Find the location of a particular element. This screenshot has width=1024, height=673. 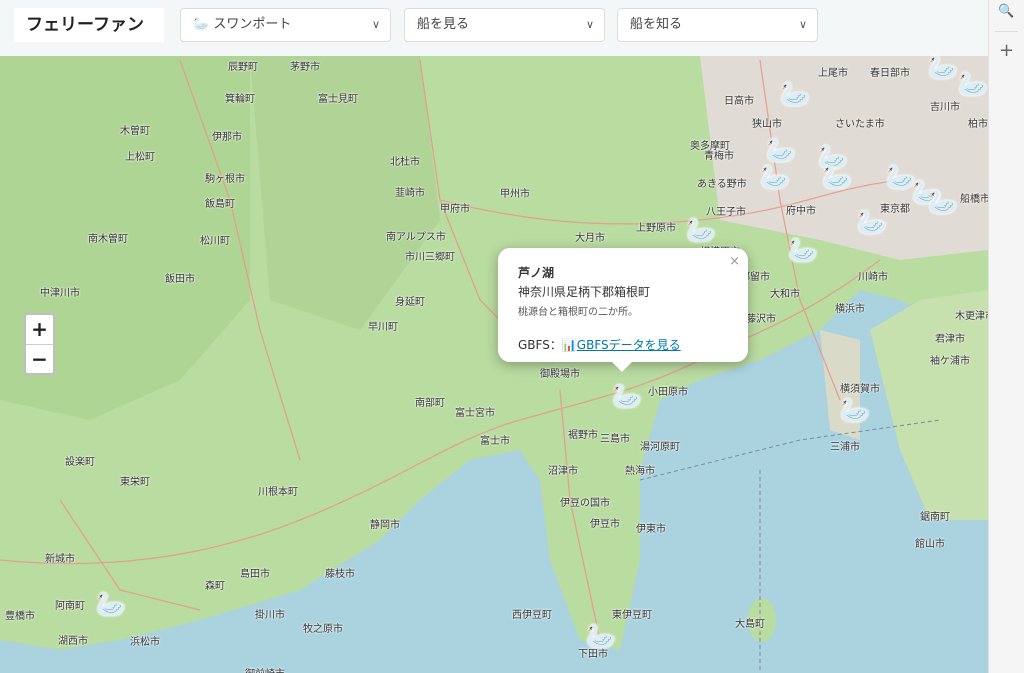

city-label: 上野原市 is located at coordinates (656, 228).